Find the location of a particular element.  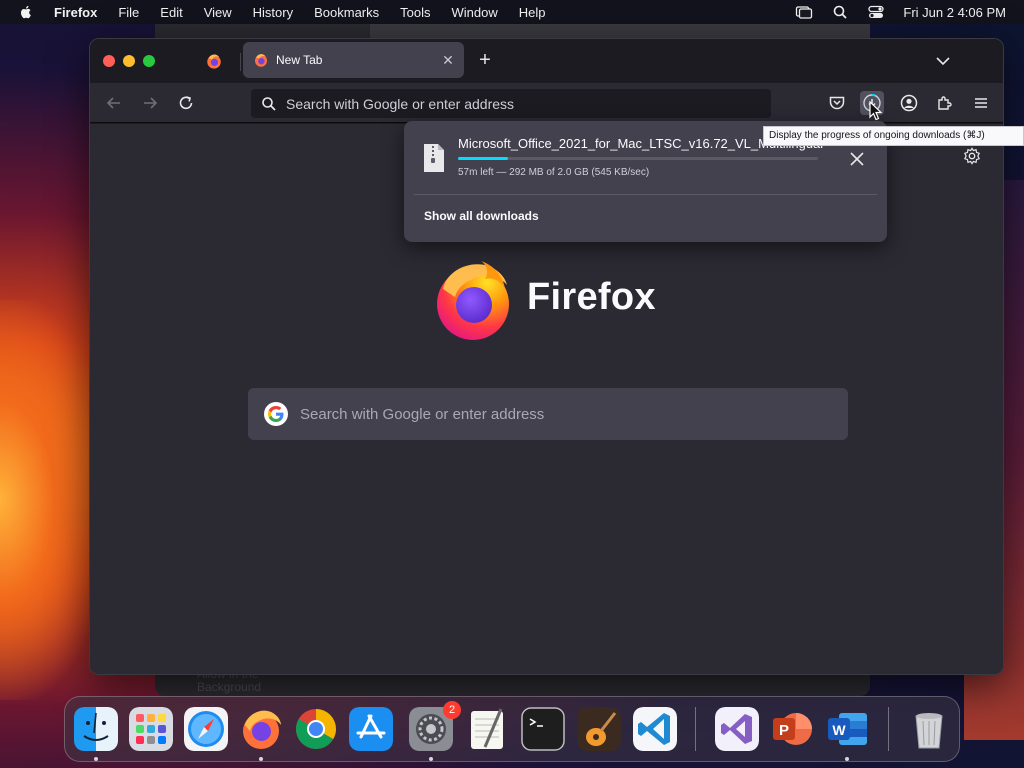

screen-mirroring-icon is located at coordinates (804, 12).